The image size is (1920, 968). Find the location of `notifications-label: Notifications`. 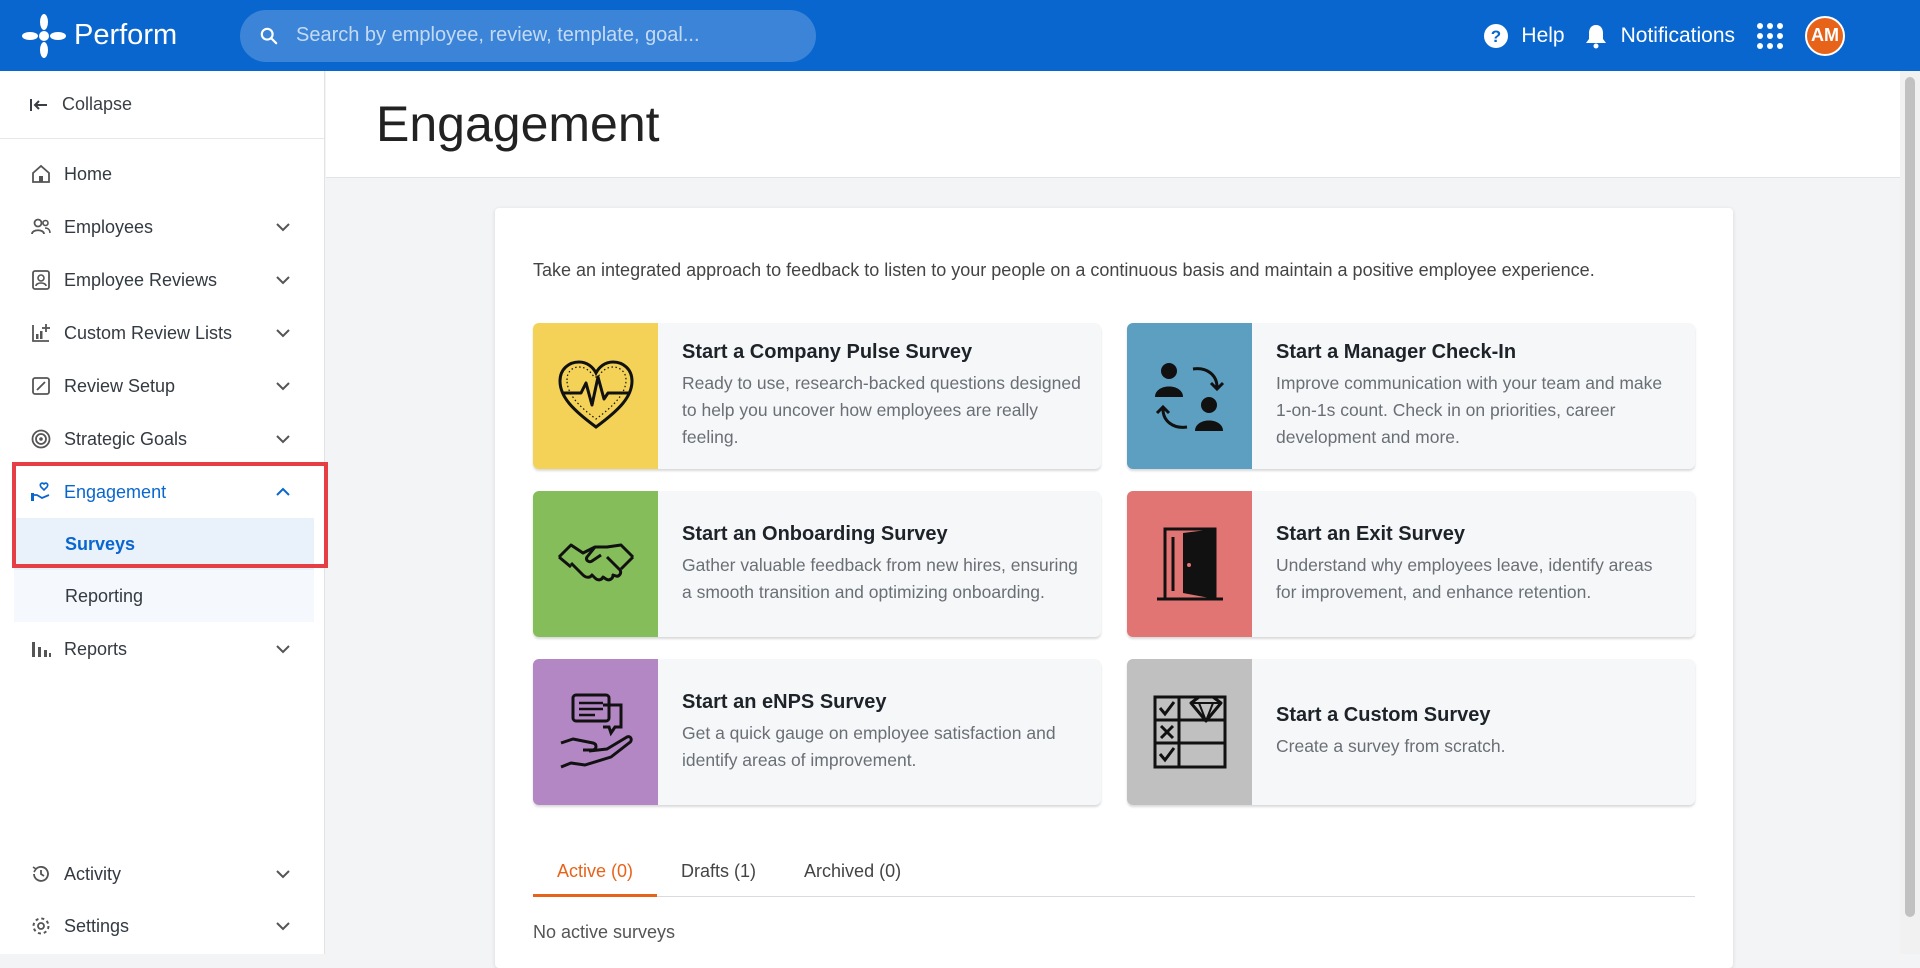

notifications-label: Notifications is located at coordinates (1677, 35).